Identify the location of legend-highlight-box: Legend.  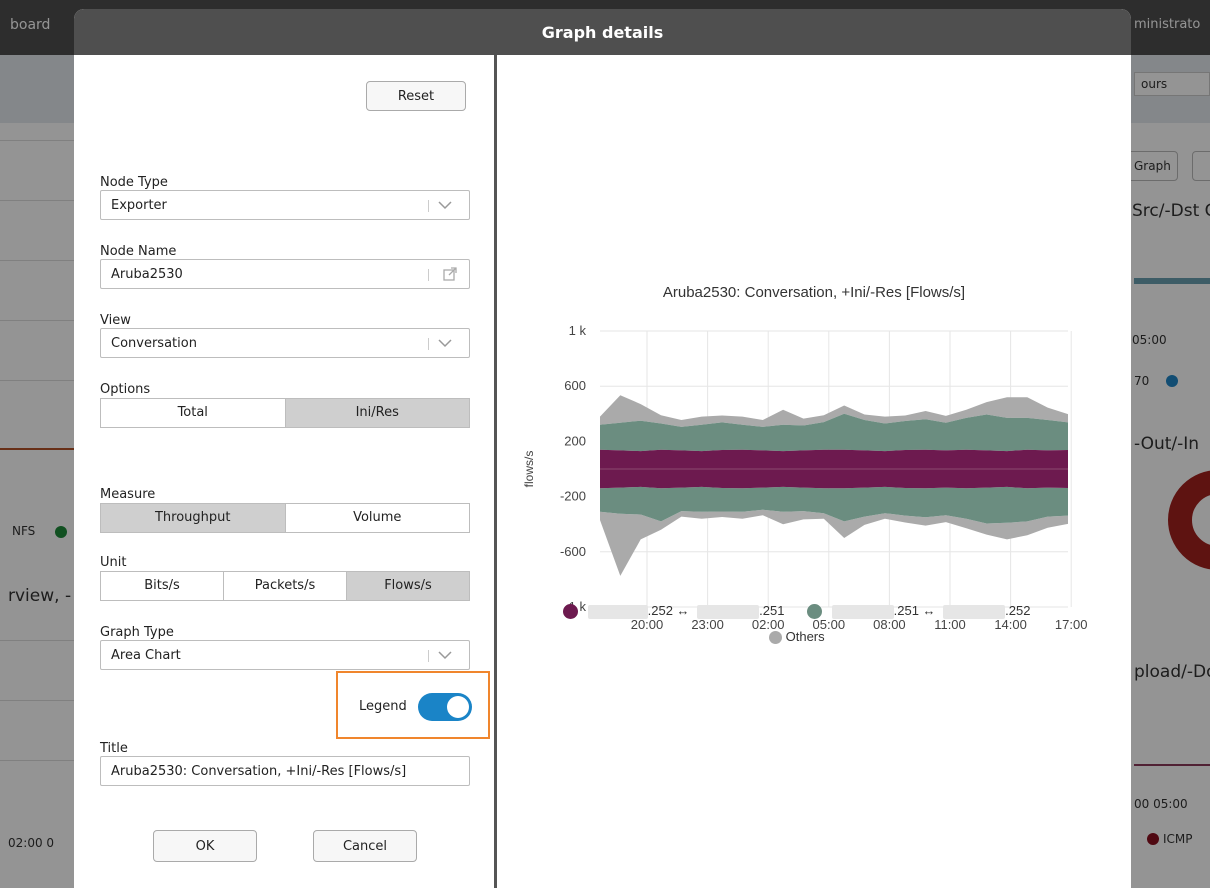
(413, 705).